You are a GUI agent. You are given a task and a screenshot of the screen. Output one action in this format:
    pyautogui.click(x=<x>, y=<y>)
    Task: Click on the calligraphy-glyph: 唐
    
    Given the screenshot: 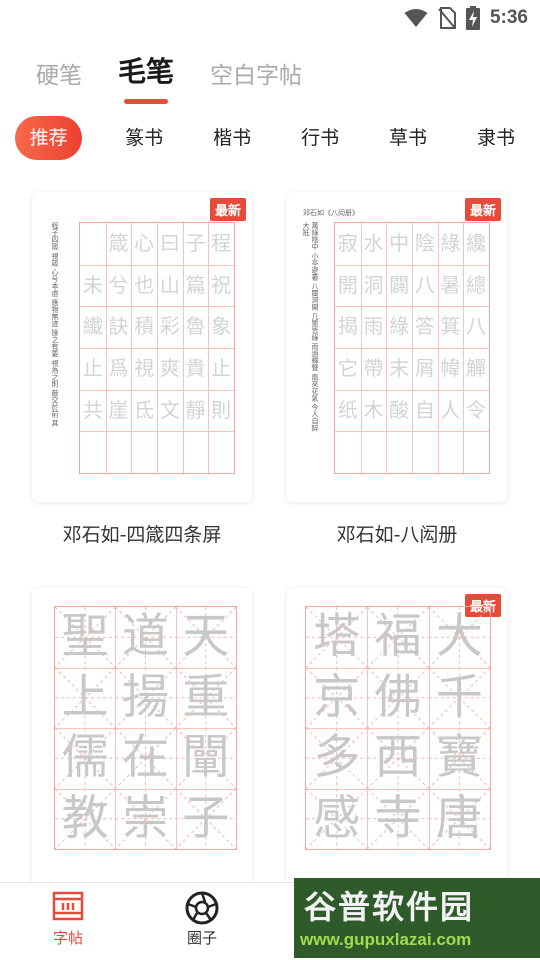 What is the action you would take?
    pyautogui.click(x=459, y=818)
    